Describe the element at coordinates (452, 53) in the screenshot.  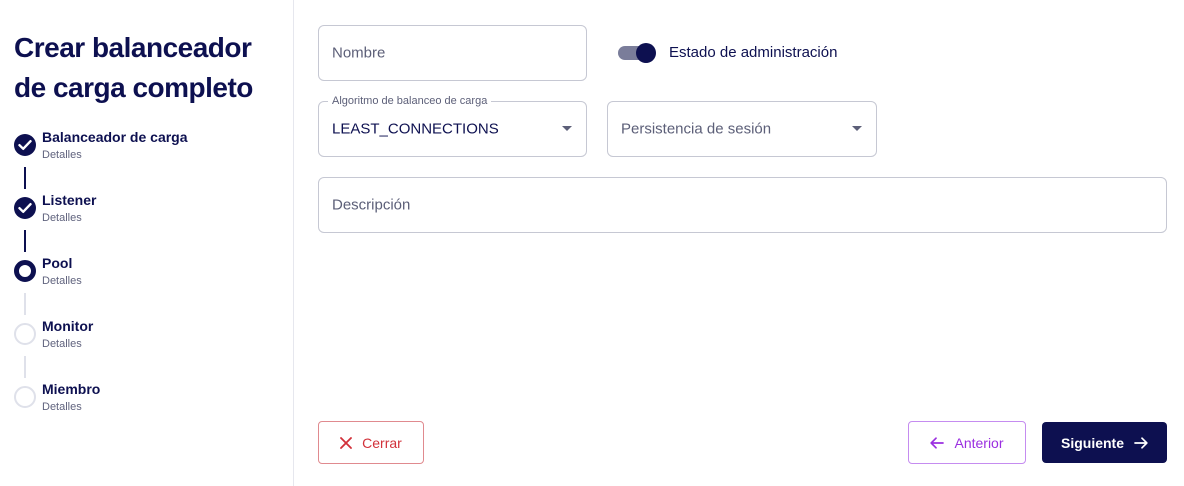
I see `name-input: Nombre` at that location.